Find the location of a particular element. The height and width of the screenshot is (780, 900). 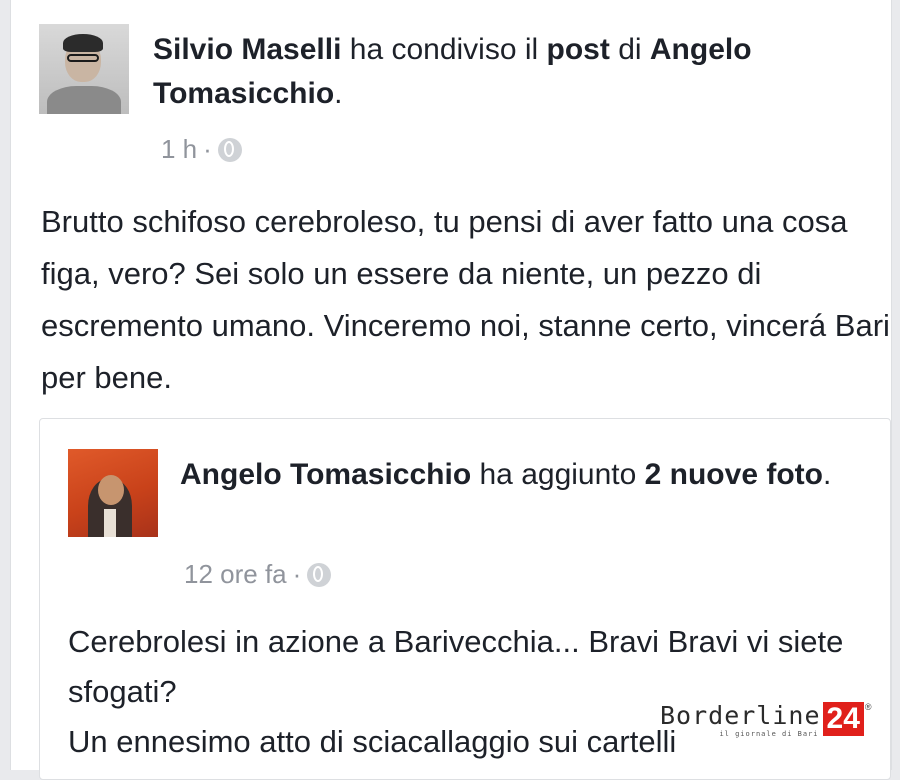

embedded-timestamp: 12 ore fa is located at coordinates (235, 574).